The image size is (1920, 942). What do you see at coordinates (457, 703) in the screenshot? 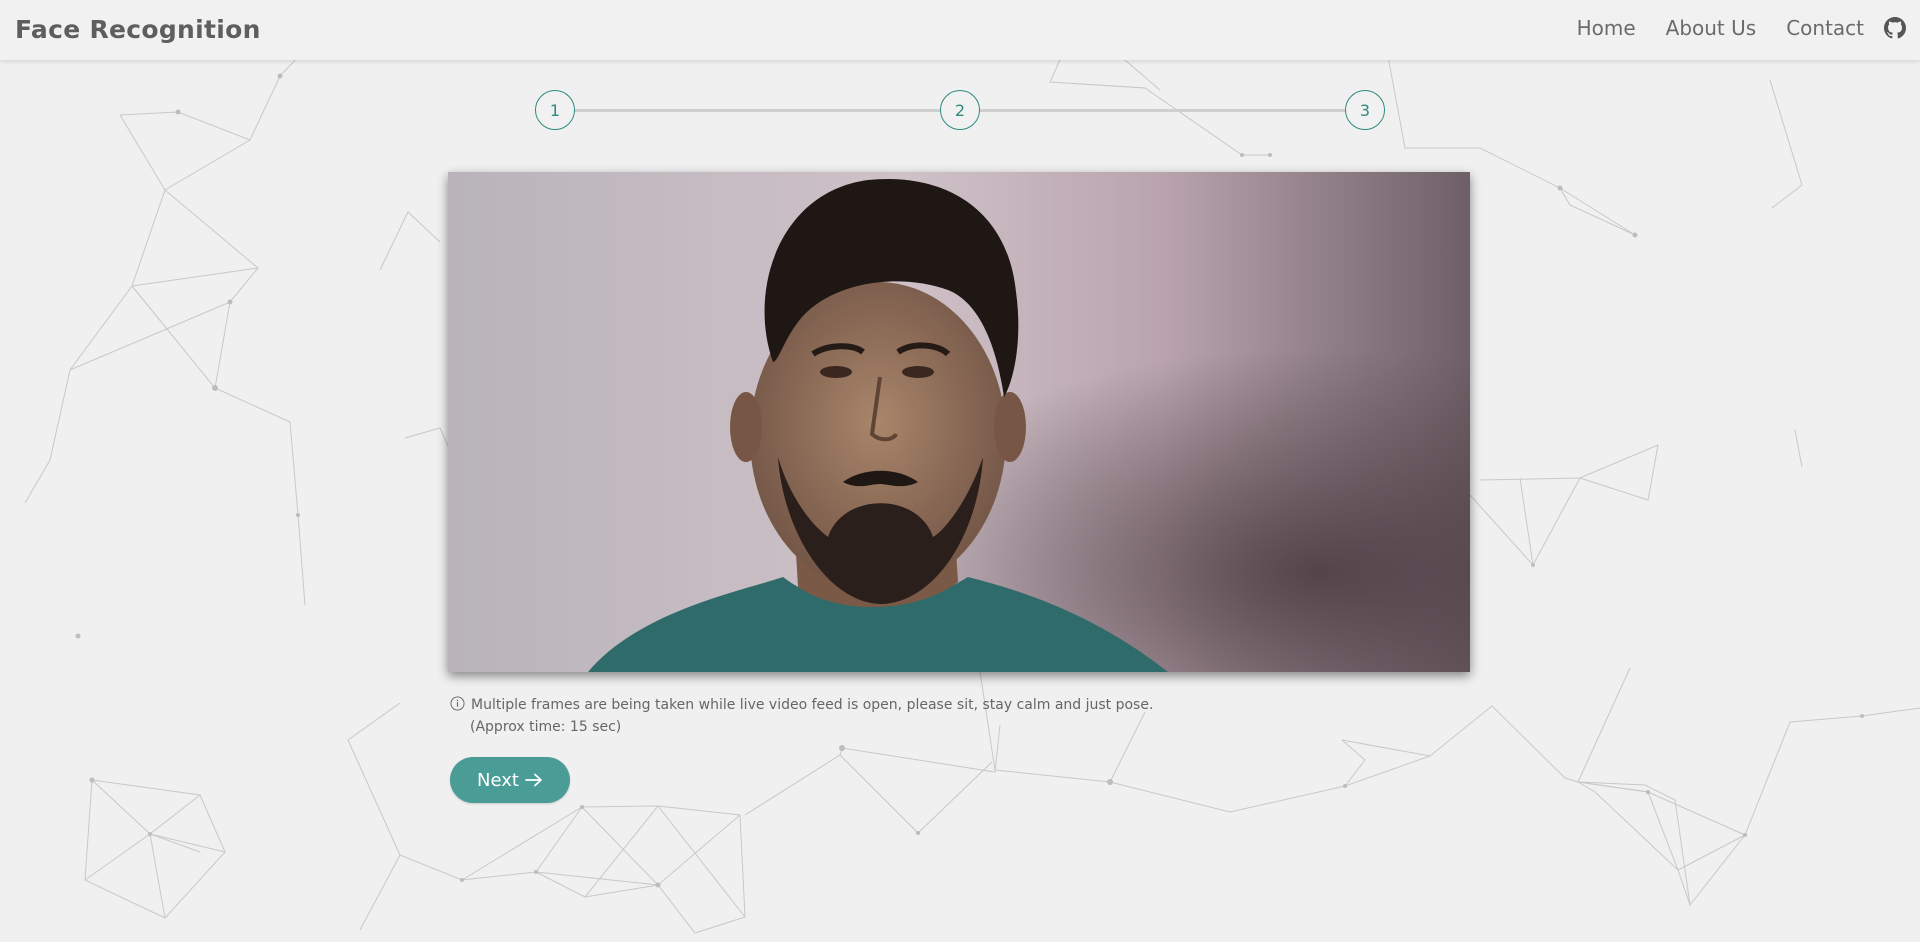
I see `info-icon` at bounding box center [457, 703].